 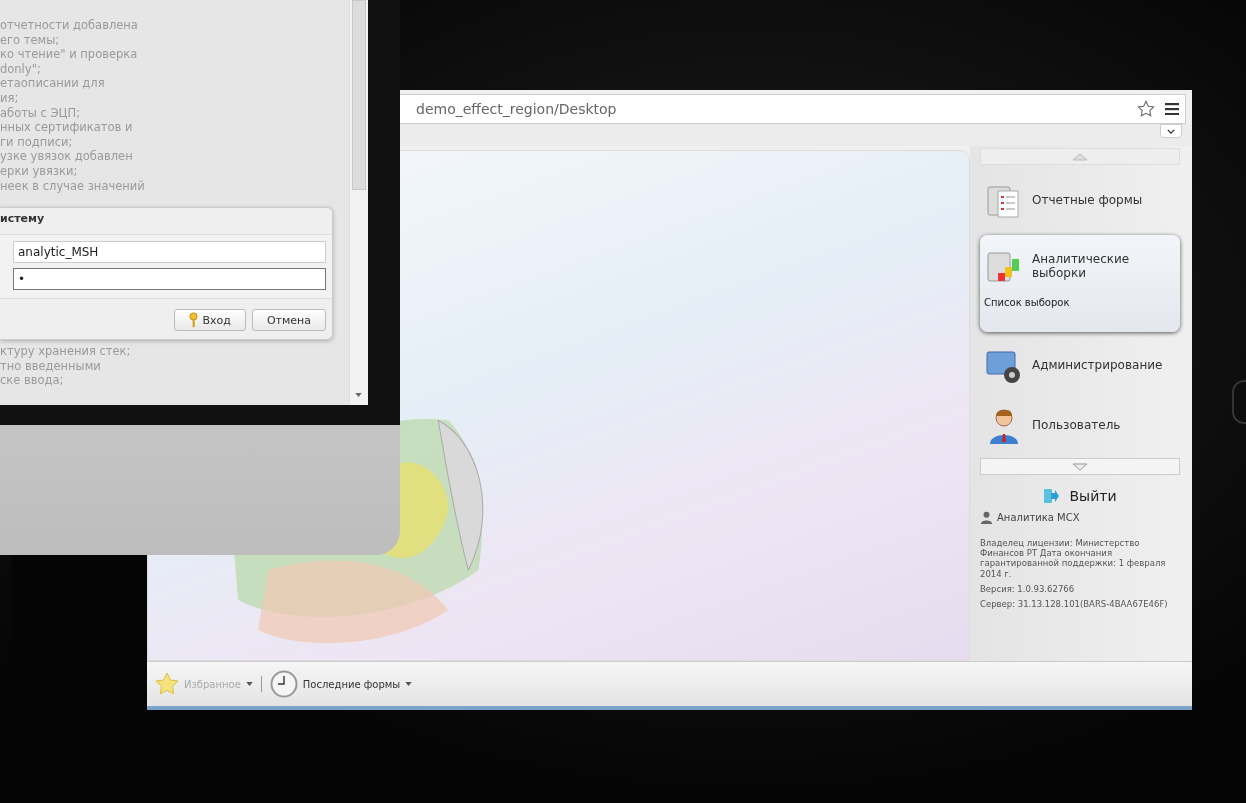 What do you see at coordinates (1074, 604) in the screenshot?
I see `info-text: Сервер: 31.13.128.101(BARS-4BAA67E46F)` at bounding box center [1074, 604].